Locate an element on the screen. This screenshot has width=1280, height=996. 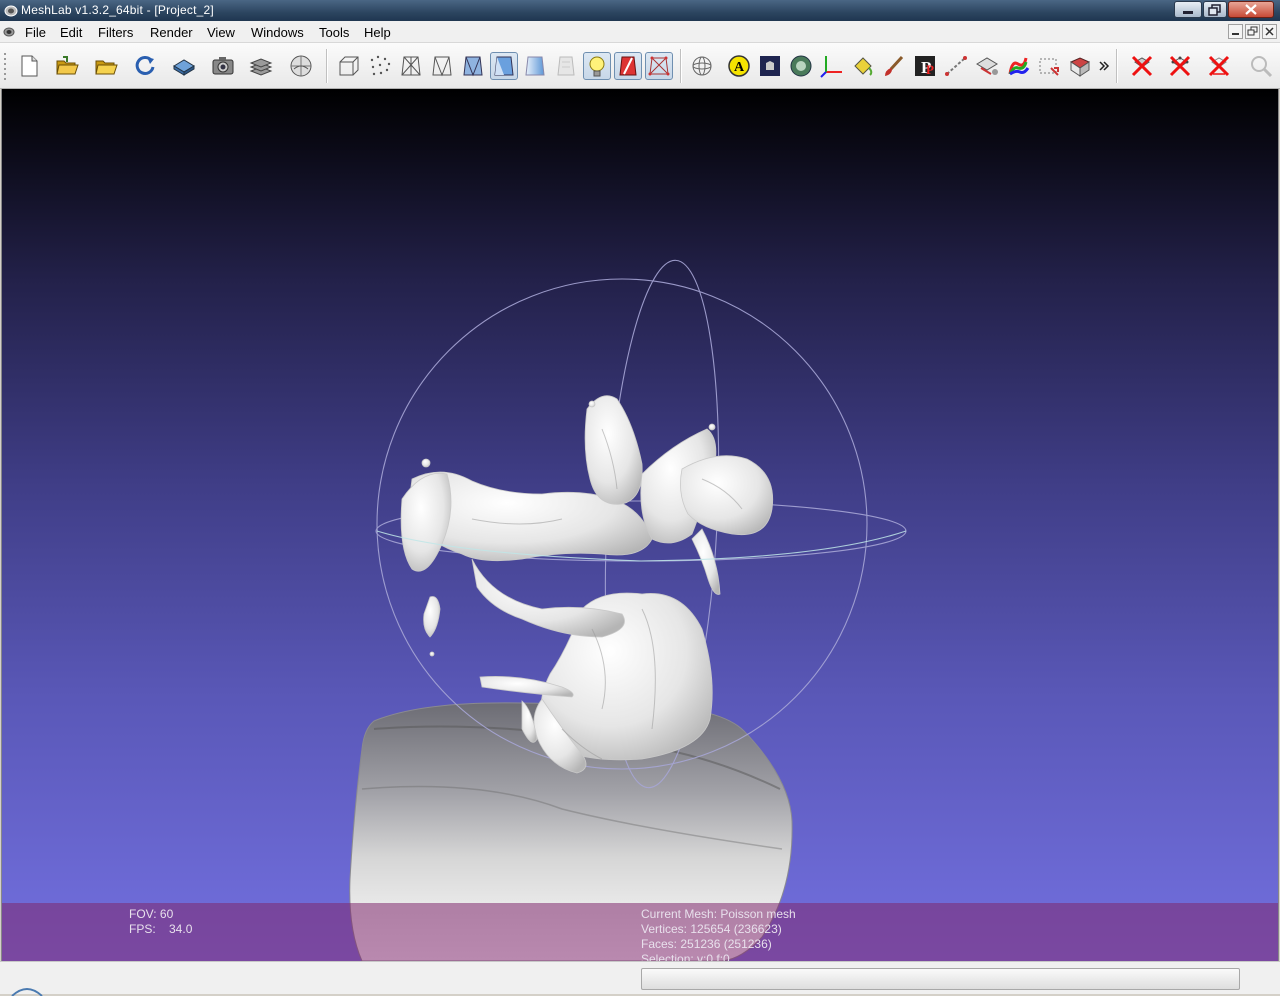
delete-faces-button is located at coordinates (1142, 66).